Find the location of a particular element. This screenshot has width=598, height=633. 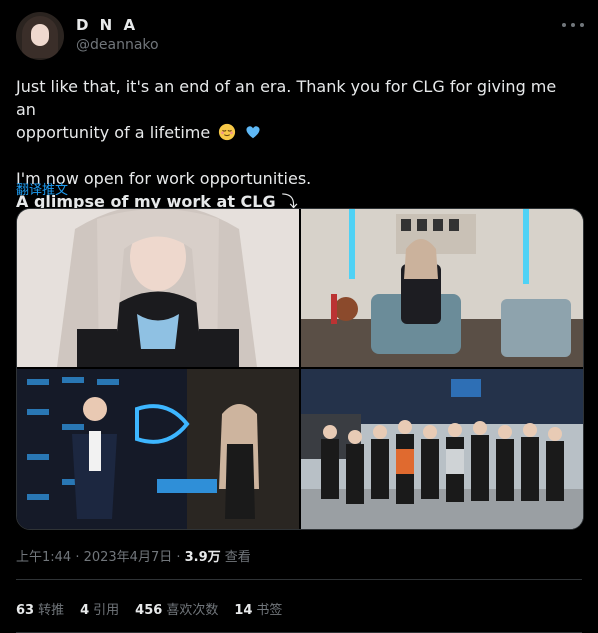

views-count: 3.9万 is located at coordinates (202, 557).